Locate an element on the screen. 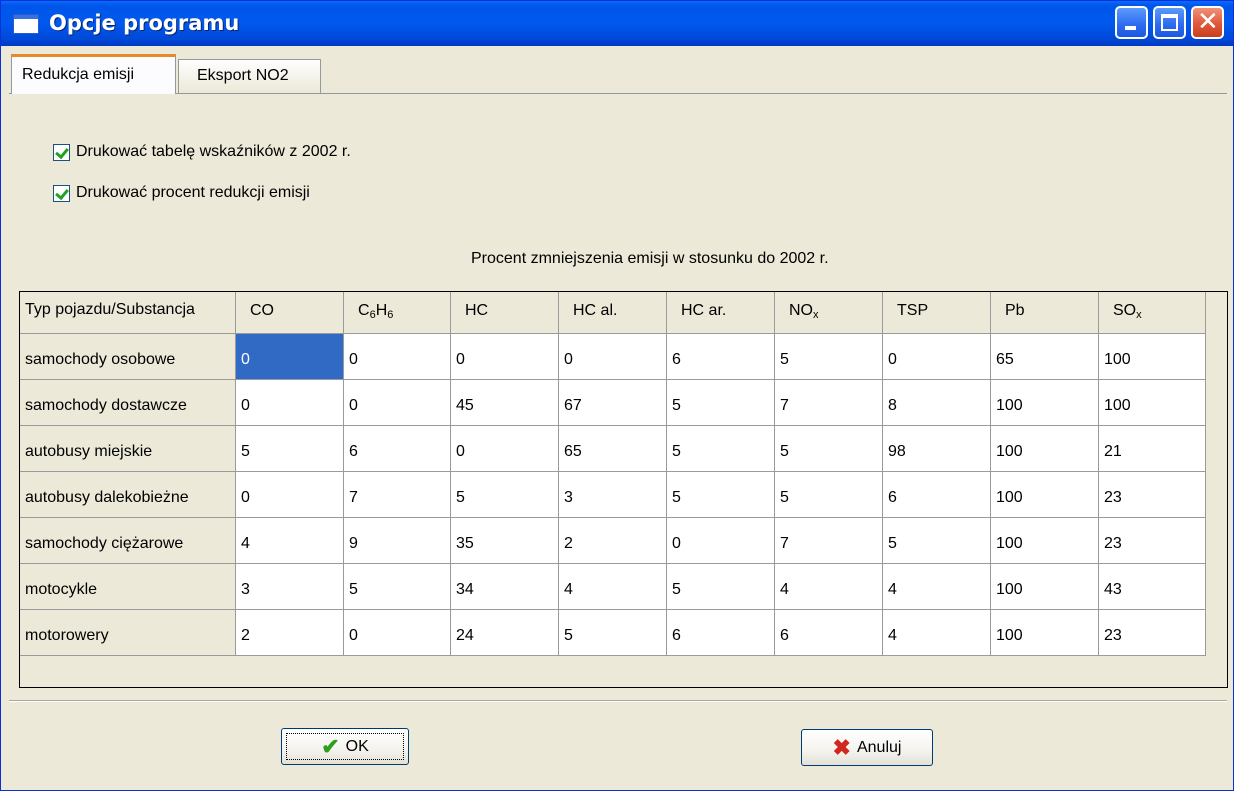 The image size is (1234, 791). tab-eksport-no2: Eksport NO2 is located at coordinates (249, 76).